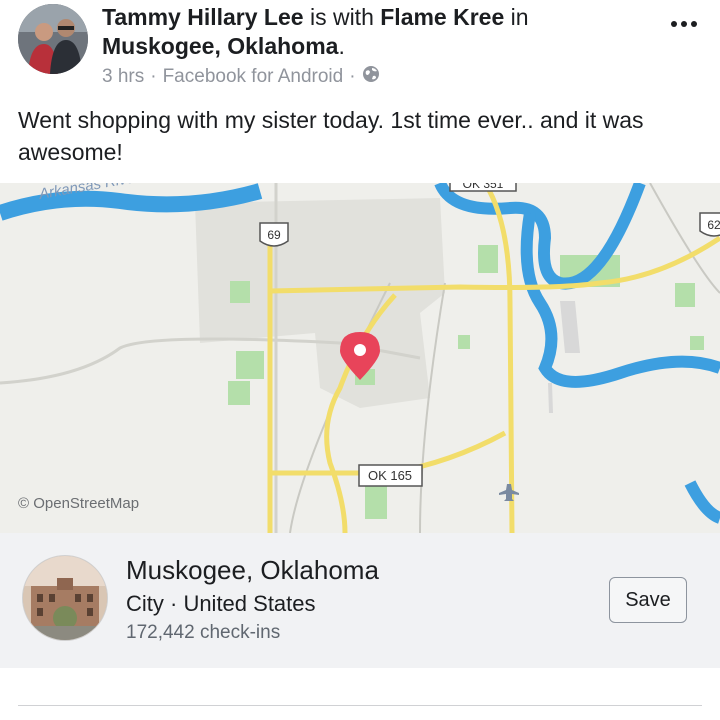 The height and width of the screenshot is (720, 720). I want to click on post-source: Facebook for Android, so click(253, 76).